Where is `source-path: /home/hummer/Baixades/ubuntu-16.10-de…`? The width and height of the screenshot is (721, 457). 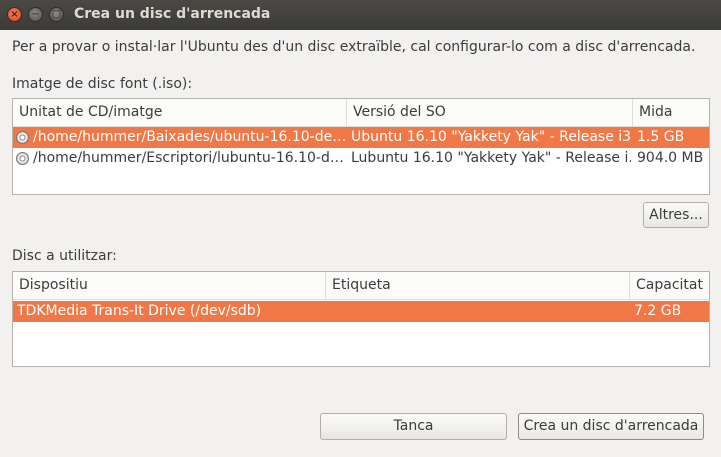 source-path: /home/hummer/Baixades/ubuntu-16.10-de… is located at coordinates (189, 137).